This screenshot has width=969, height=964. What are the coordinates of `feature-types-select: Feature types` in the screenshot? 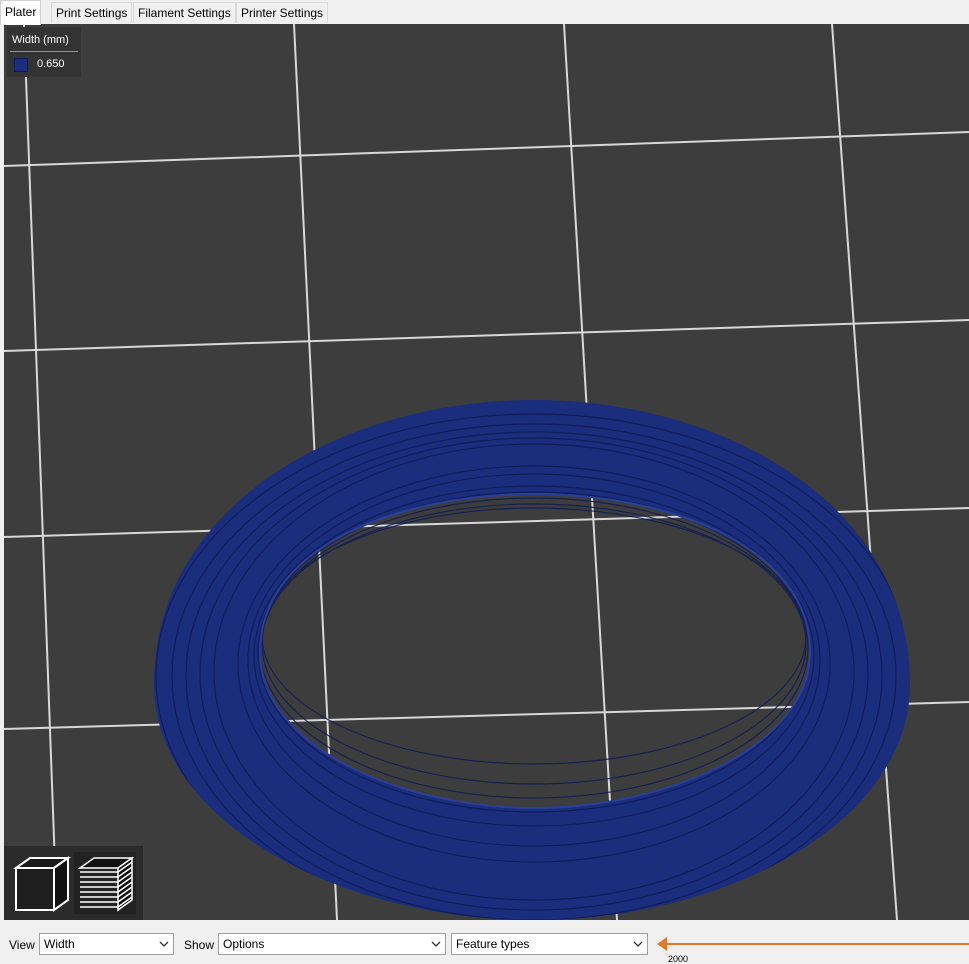 It's located at (549, 944).